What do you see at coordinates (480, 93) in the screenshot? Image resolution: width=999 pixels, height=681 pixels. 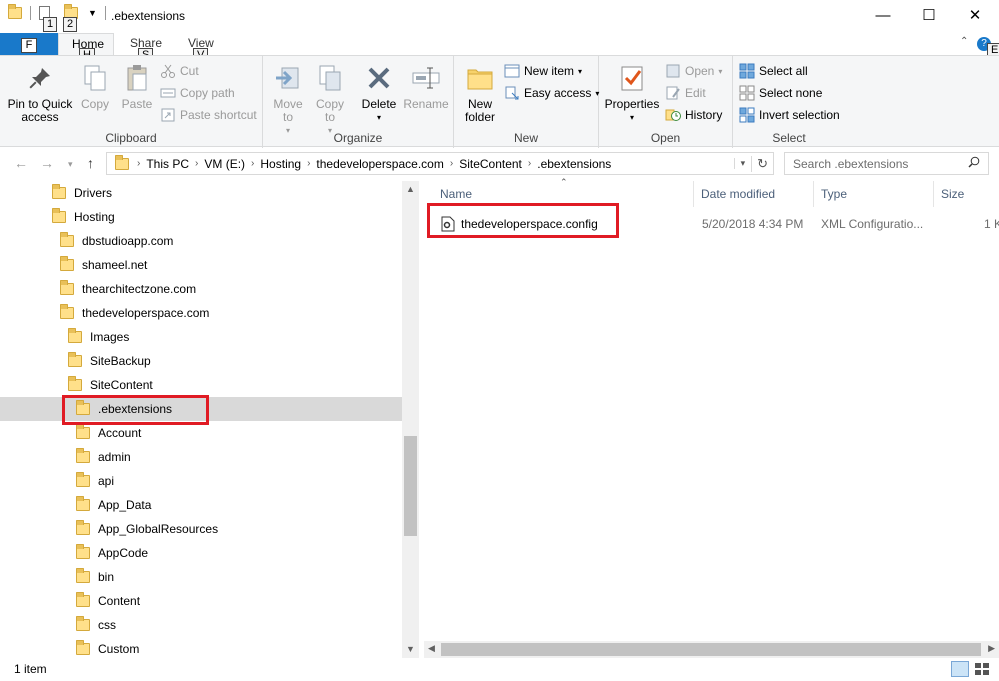 I see `new-folder-button: New folder` at bounding box center [480, 93].